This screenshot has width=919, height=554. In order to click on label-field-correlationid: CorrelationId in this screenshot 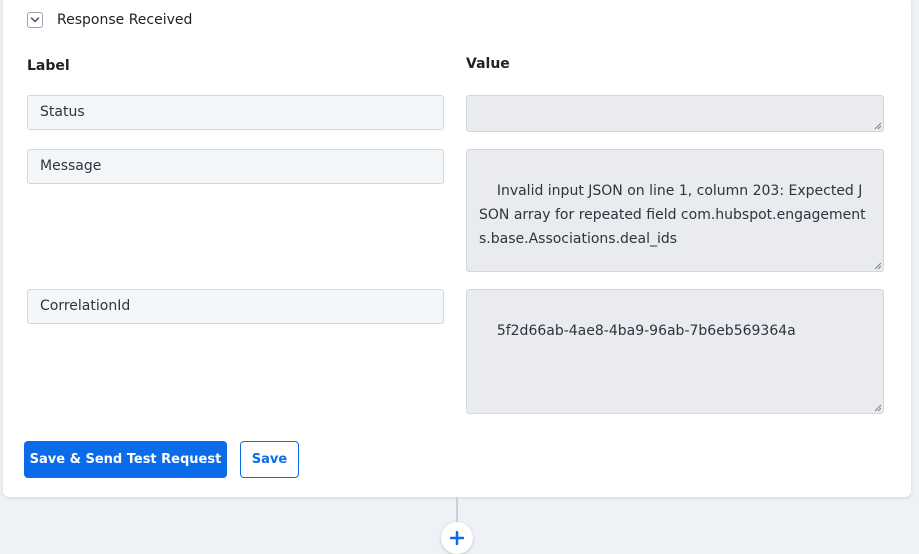, I will do `click(235, 306)`.